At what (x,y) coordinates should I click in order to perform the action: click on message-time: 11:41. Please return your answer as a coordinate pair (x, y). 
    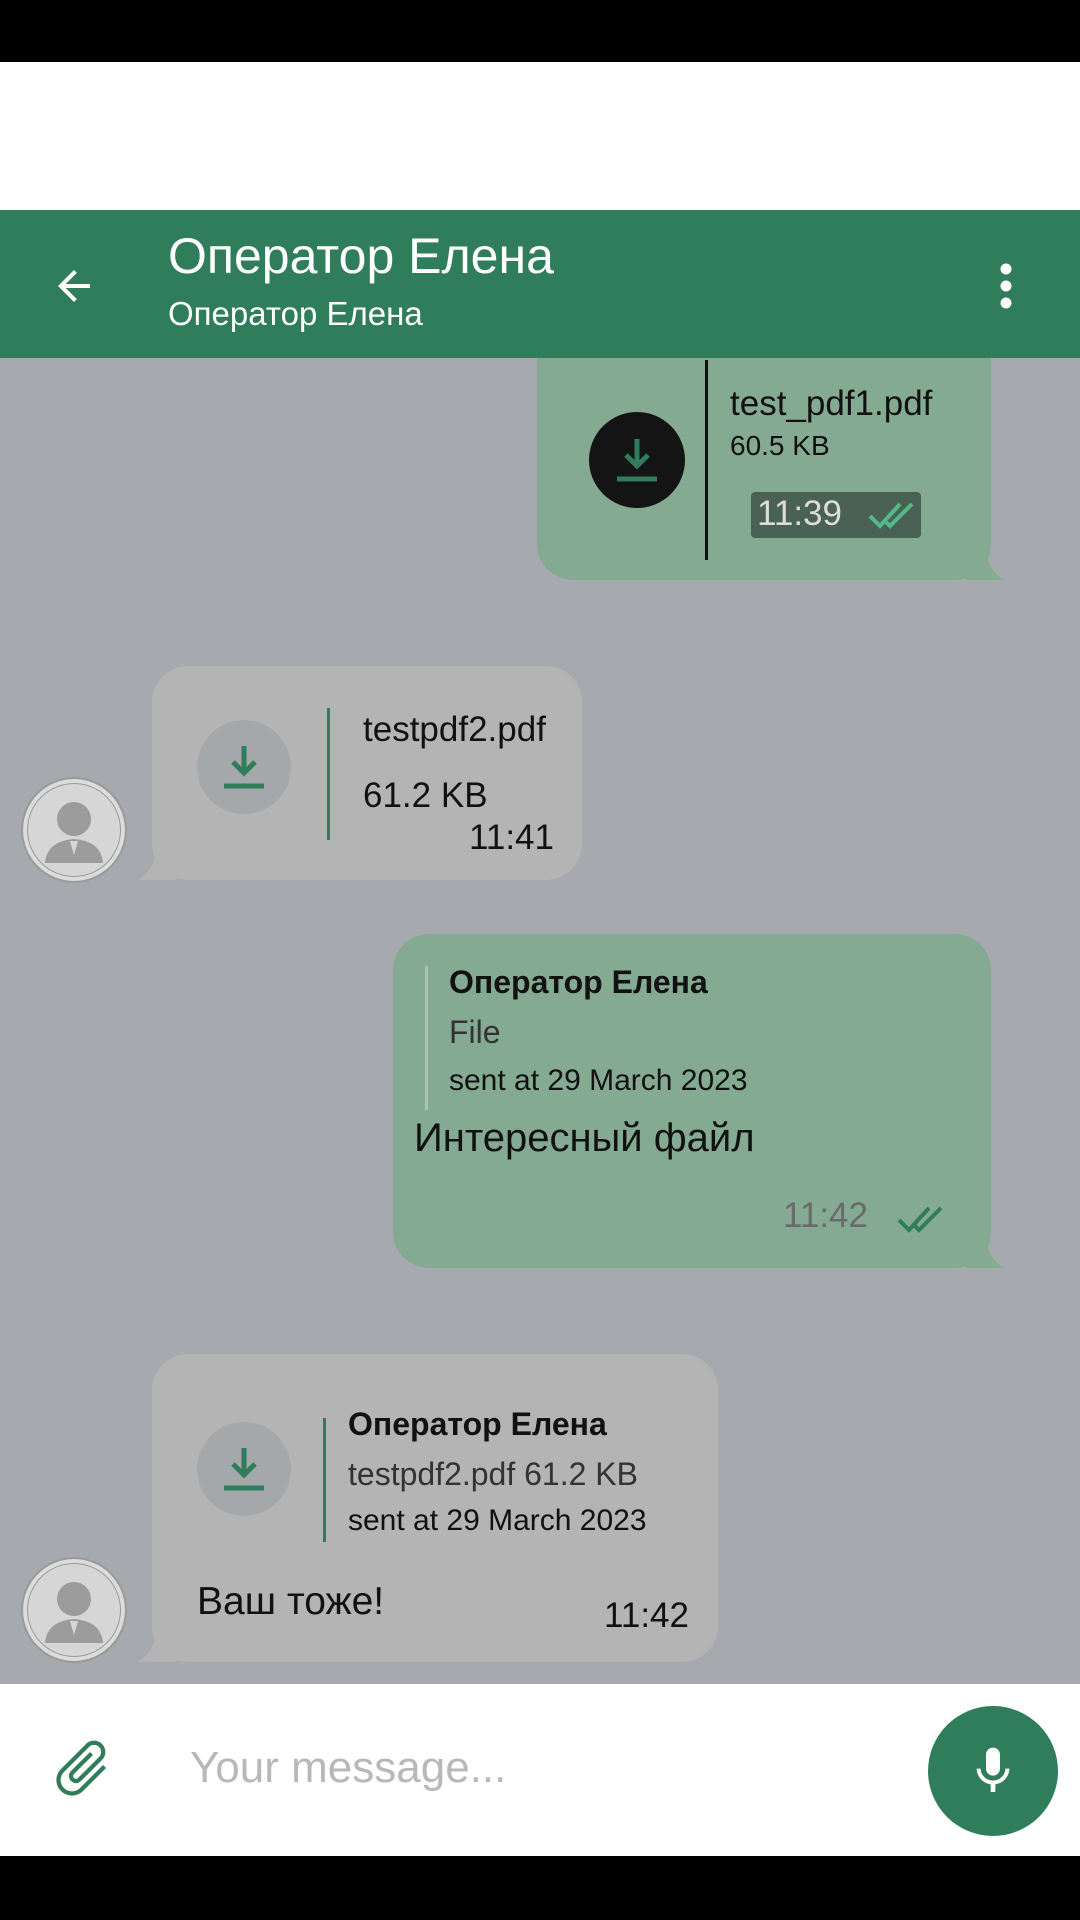
    Looking at the image, I should click on (511, 837).